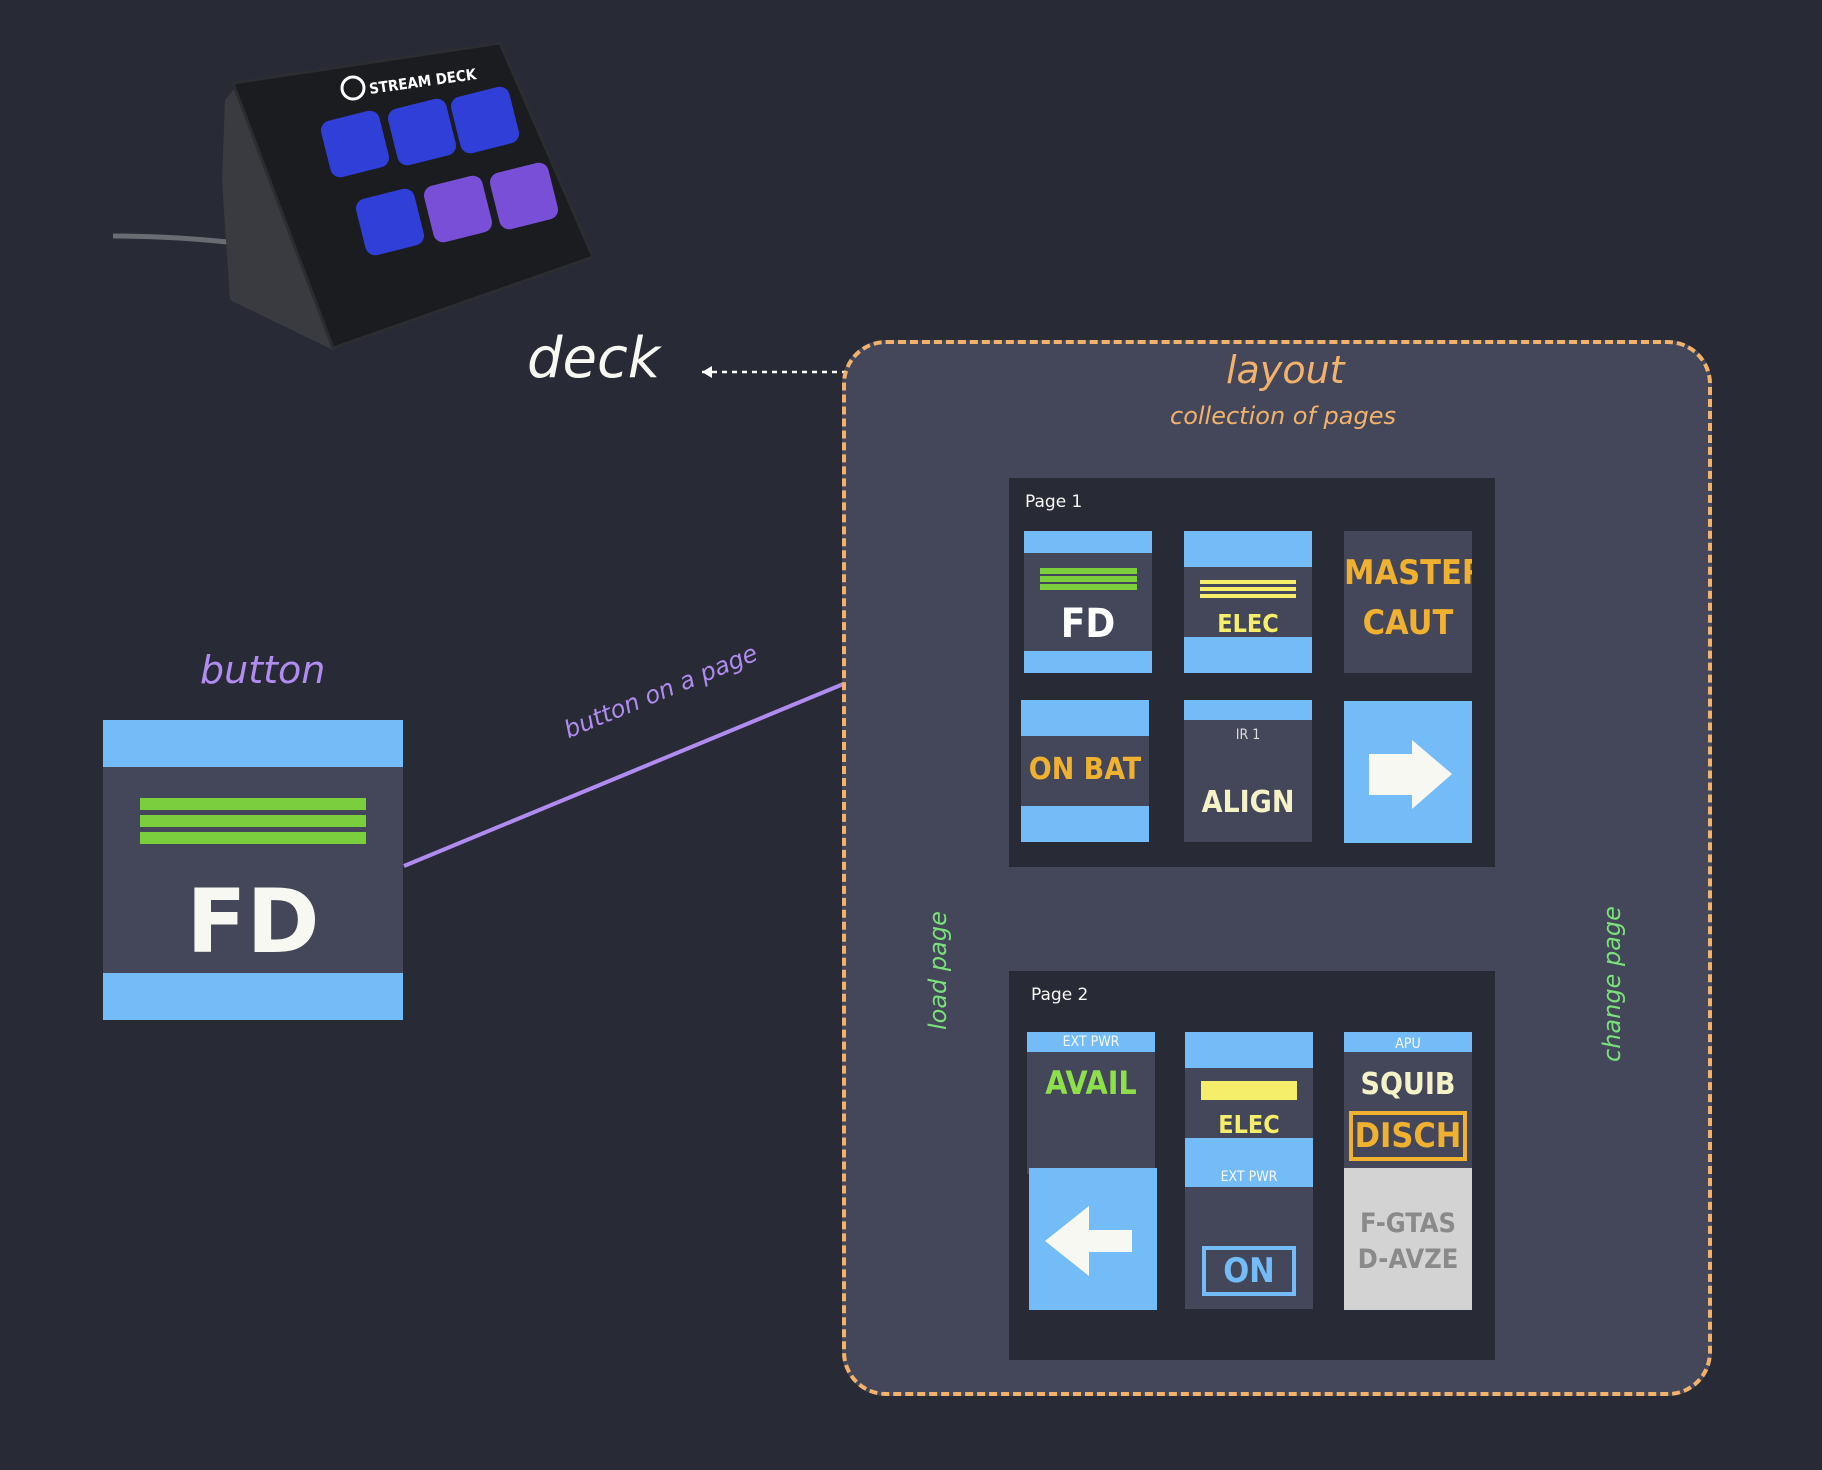  Describe the element at coordinates (1054, 502) in the screenshot. I see `page-title: Page 1` at that location.